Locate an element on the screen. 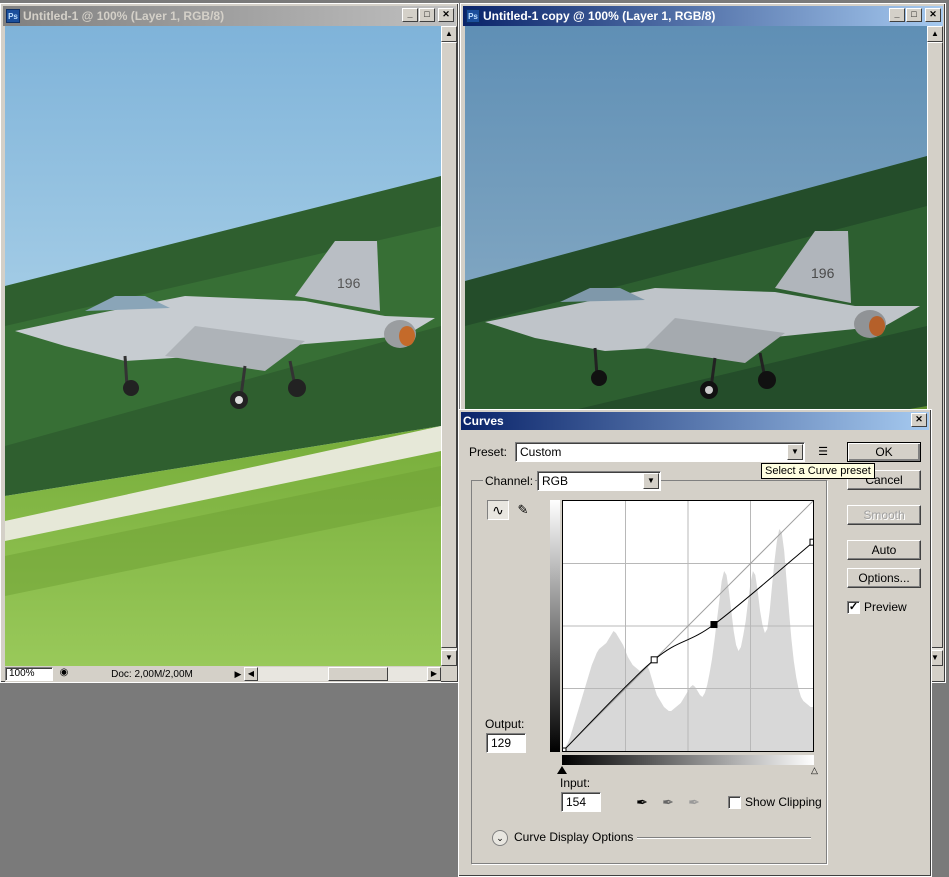 Image resolution: width=949 pixels, height=877 pixels. vertical-scrollbar-1: ▲ ▼ is located at coordinates (449, 346).